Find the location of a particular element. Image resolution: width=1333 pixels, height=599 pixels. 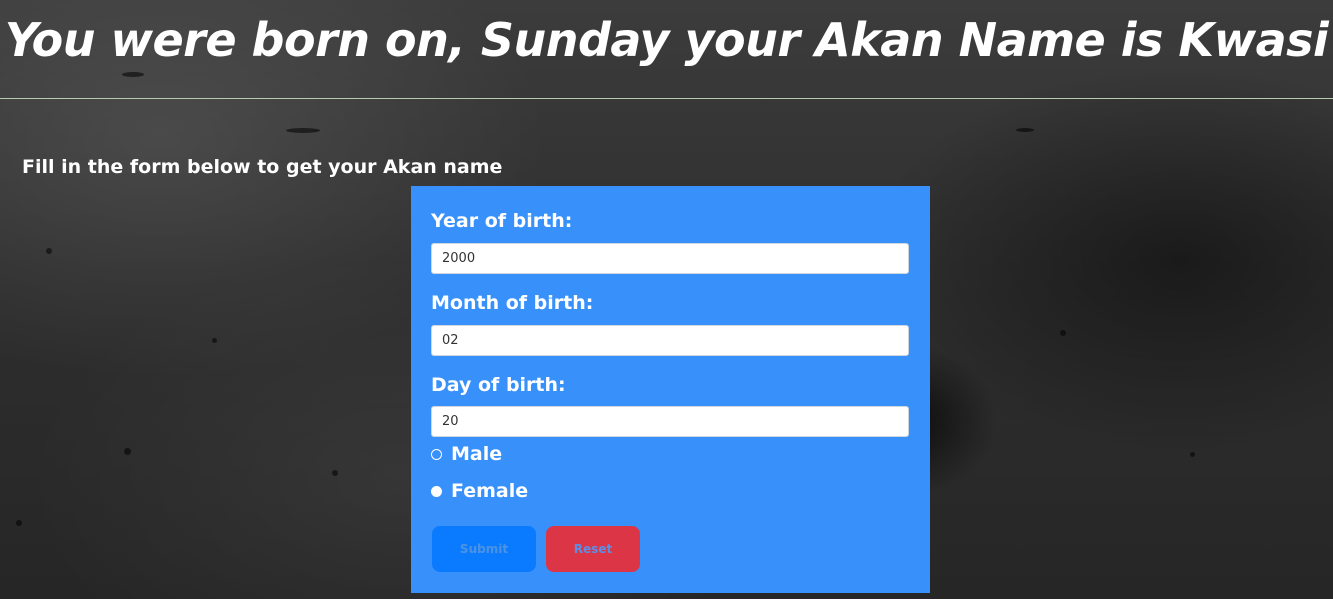

gender-option-female: Female is located at coordinates (479, 491).